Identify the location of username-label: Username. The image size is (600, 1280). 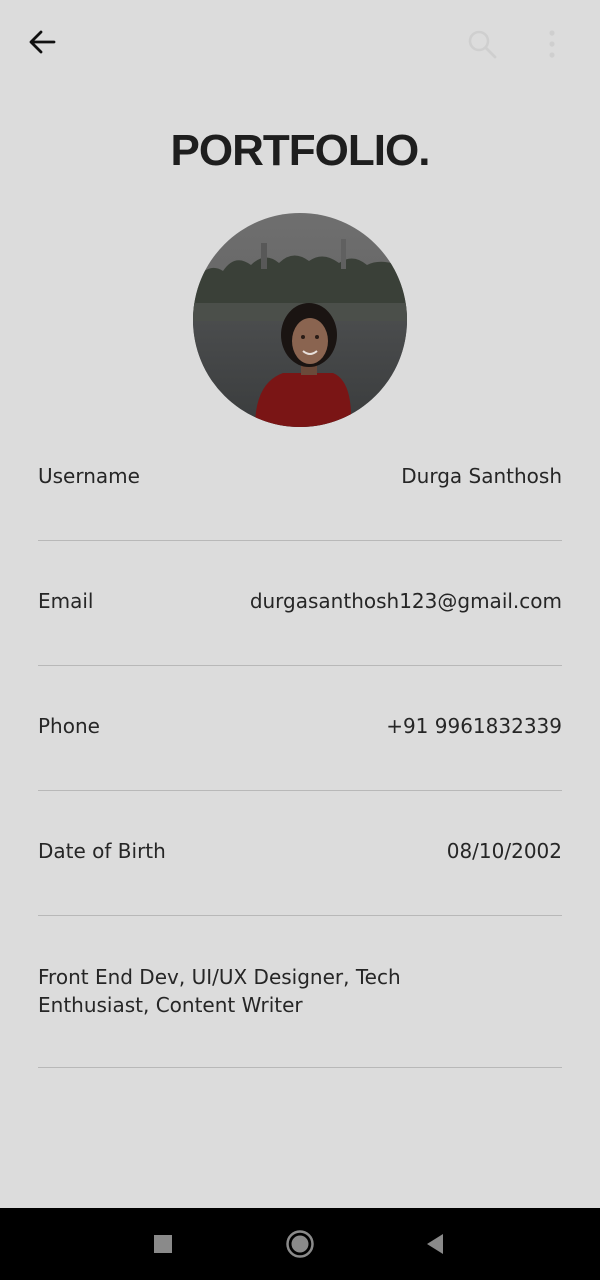
(89, 476).